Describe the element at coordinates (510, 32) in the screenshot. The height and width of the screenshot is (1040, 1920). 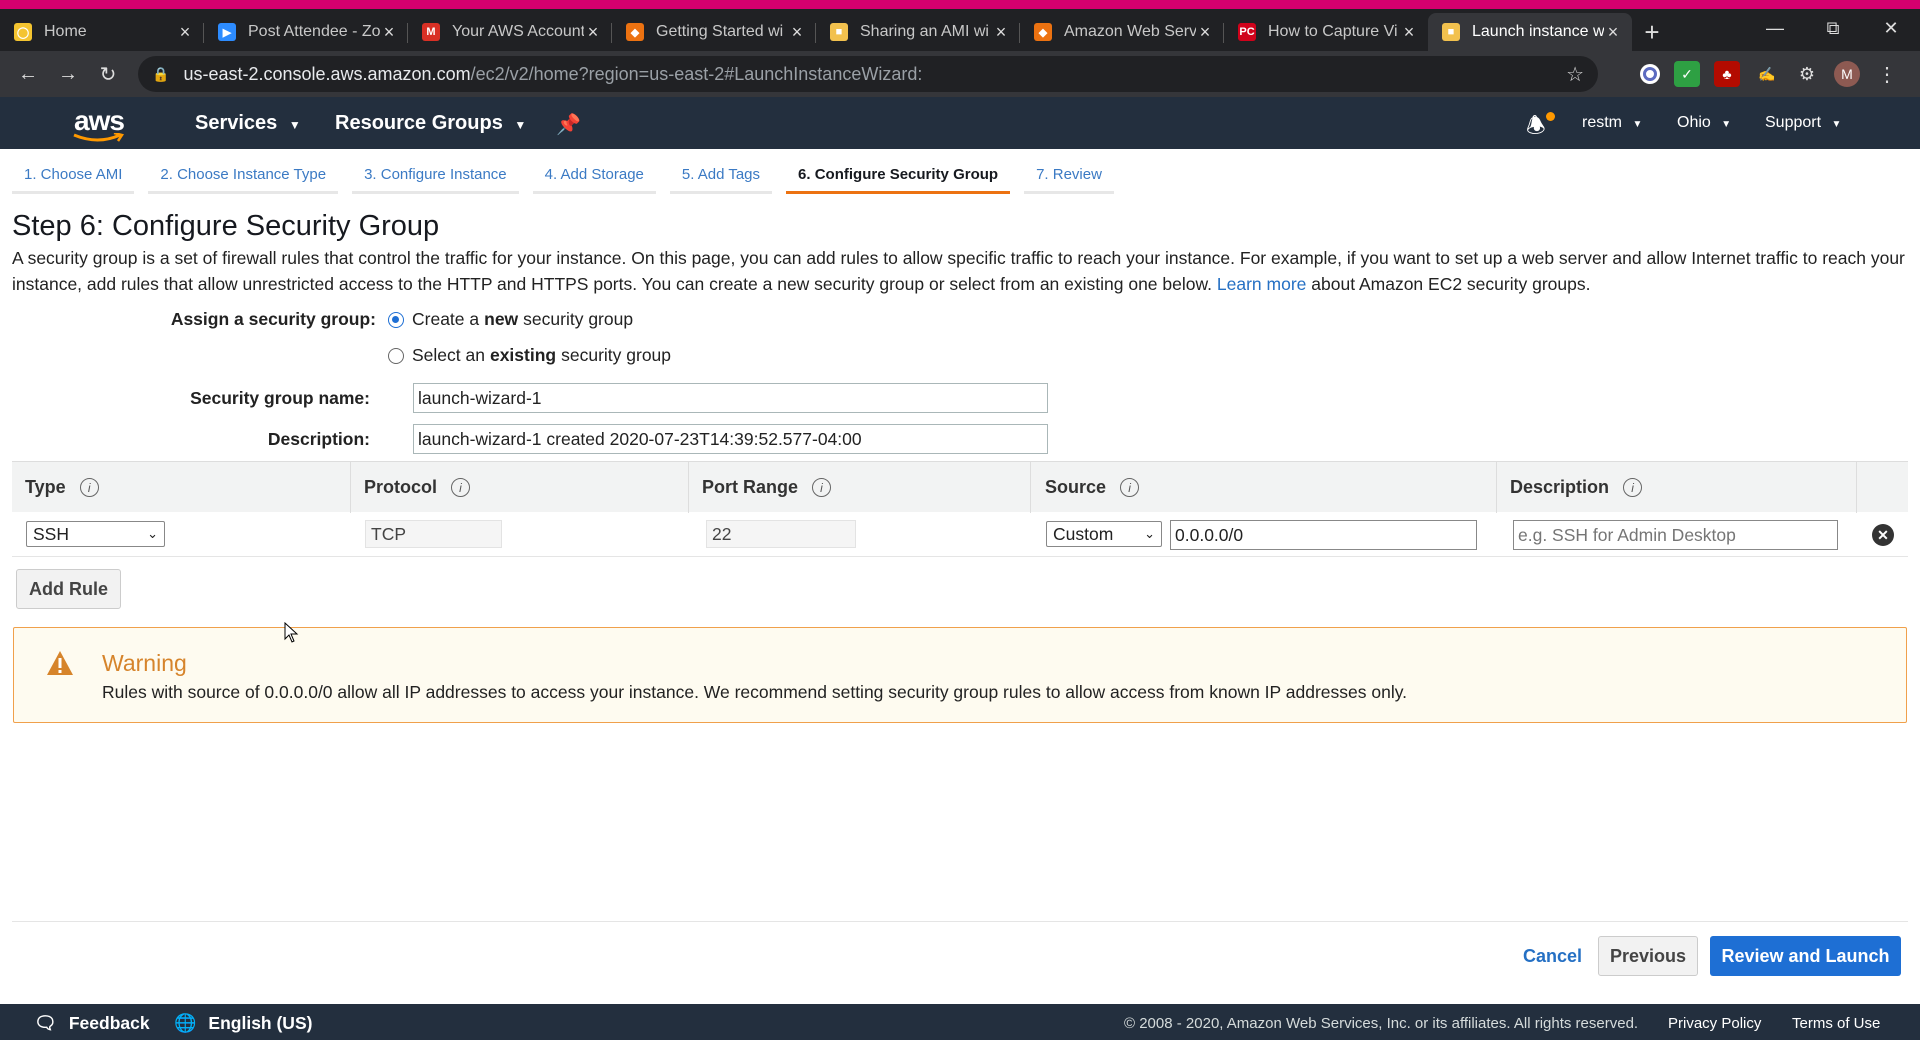
I see `browser-tab: M Your AWS Account ×` at that location.